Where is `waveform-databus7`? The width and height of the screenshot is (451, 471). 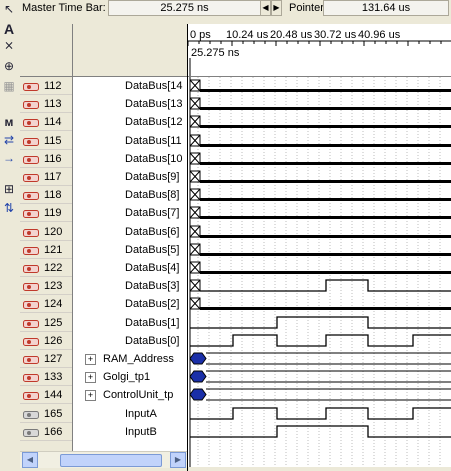 waveform-databus7 is located at coordinates (320, 212).